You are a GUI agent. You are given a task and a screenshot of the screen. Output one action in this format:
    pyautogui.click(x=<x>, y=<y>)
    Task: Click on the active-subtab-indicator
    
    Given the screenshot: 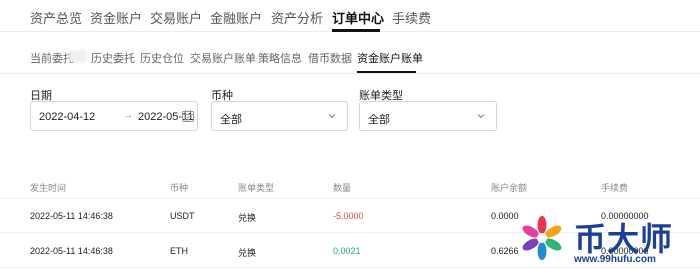 What is the action you would take?
    pyautogui.click(x=386, y=72)
    